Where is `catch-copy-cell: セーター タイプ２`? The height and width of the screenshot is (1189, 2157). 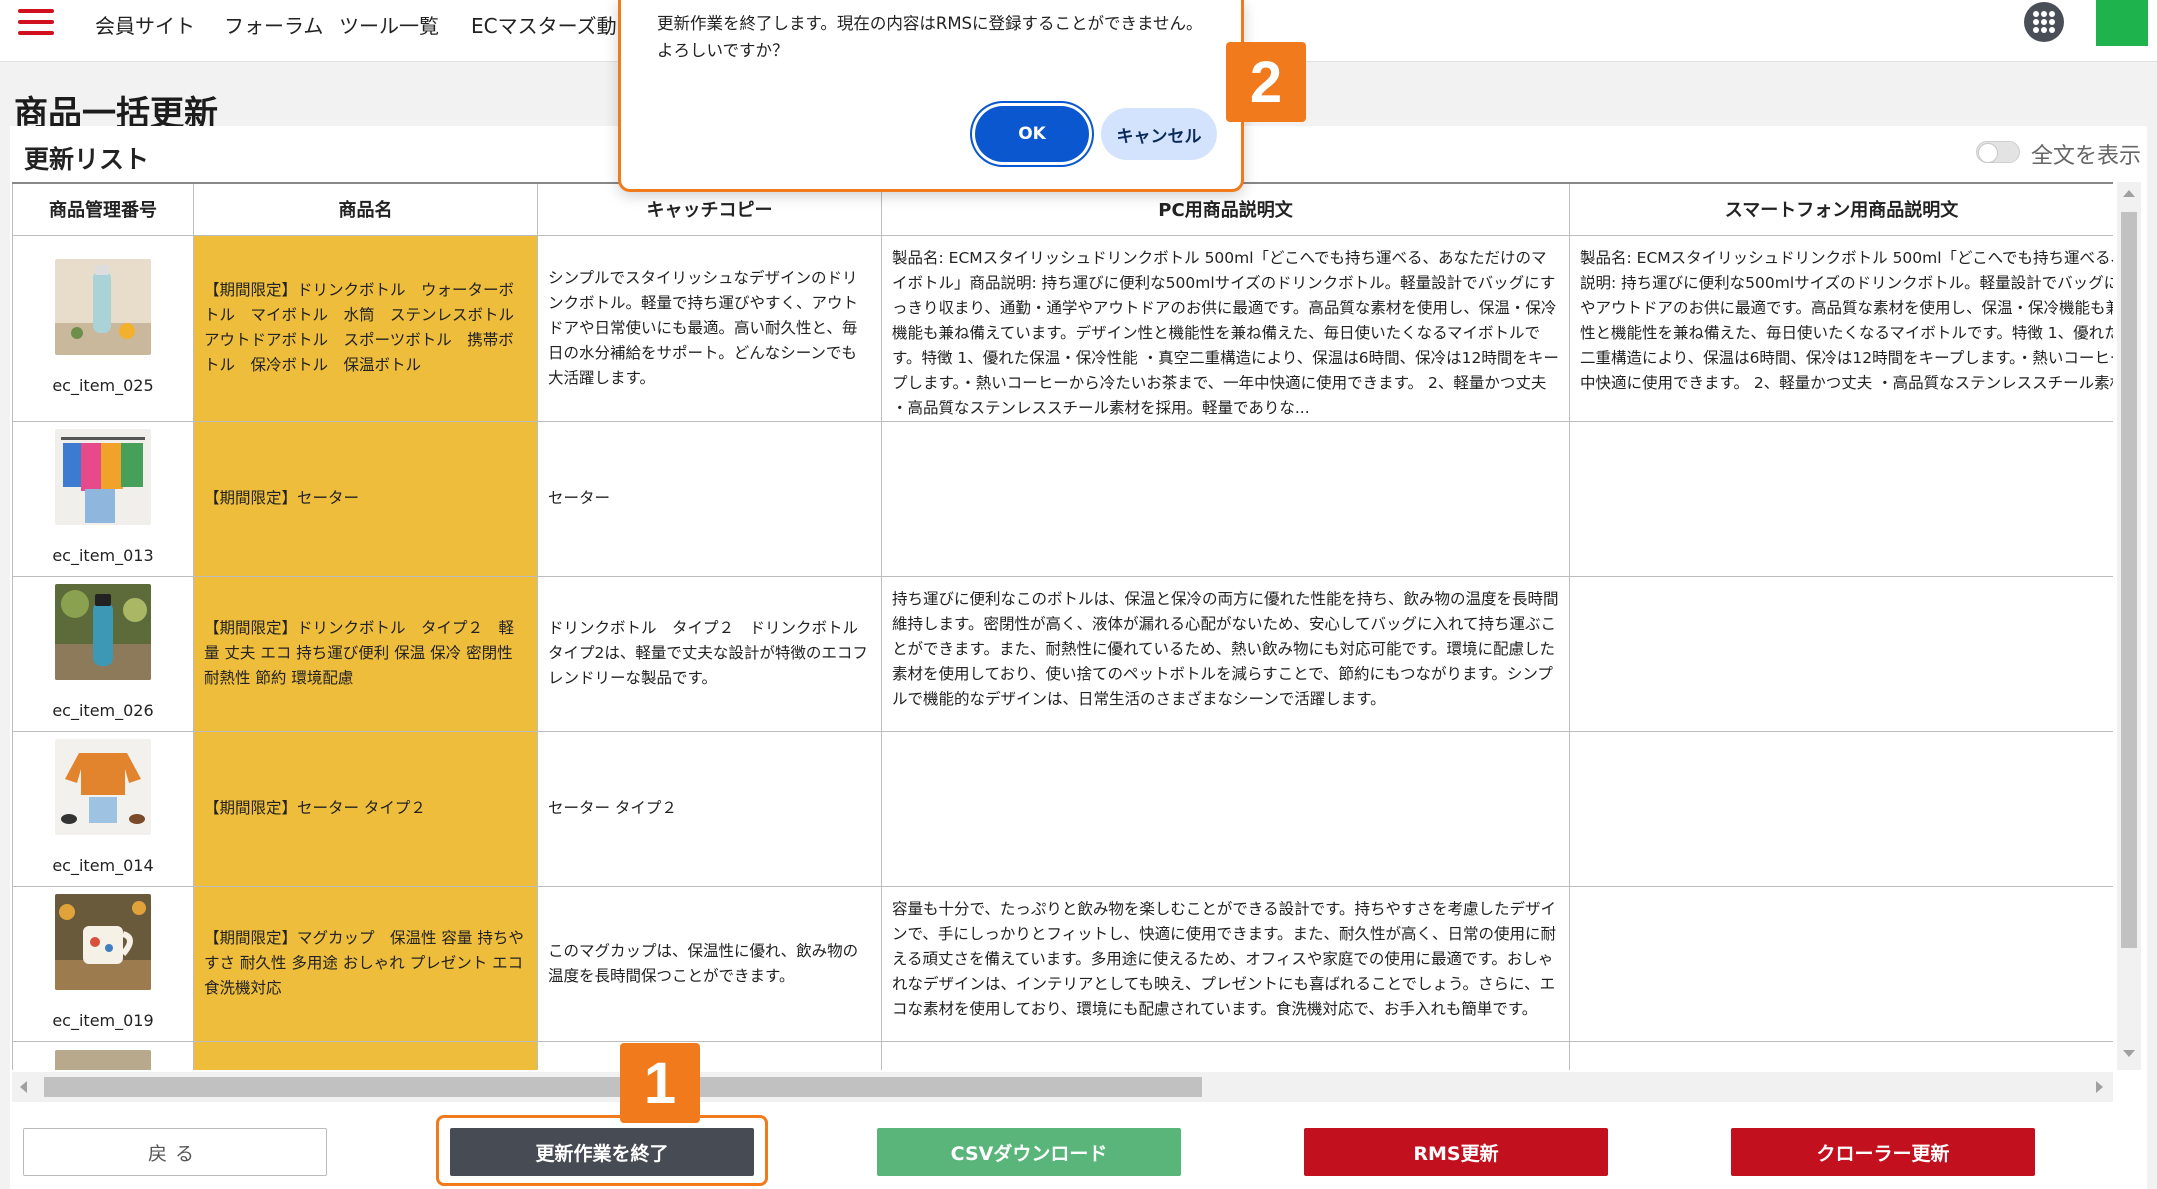
catch-copy-cell: セーター タイプ２ is located at coordinates (709, 808).